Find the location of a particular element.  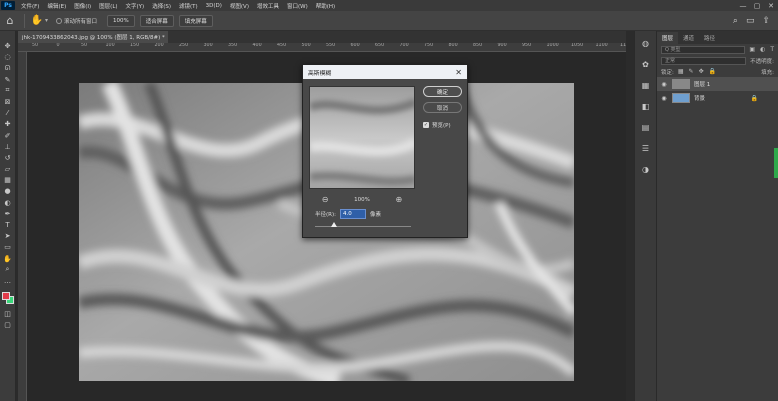

frame-icon: ⊠ is located at coordinates (8, 102).